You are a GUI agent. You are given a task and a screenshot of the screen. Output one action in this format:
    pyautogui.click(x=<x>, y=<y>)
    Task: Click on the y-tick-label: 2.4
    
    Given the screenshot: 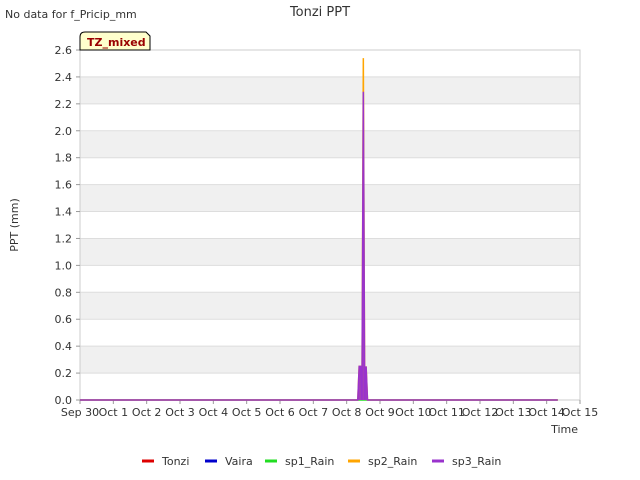 What is the action you would take?
    pyautogui.click(x=64, y=77)
    